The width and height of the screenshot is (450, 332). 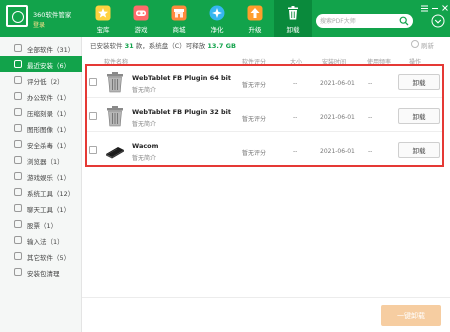 What do you see at coordinates (18, 112) in the screenshot?
I see `archive-icon` at bounding box center [18, 112].